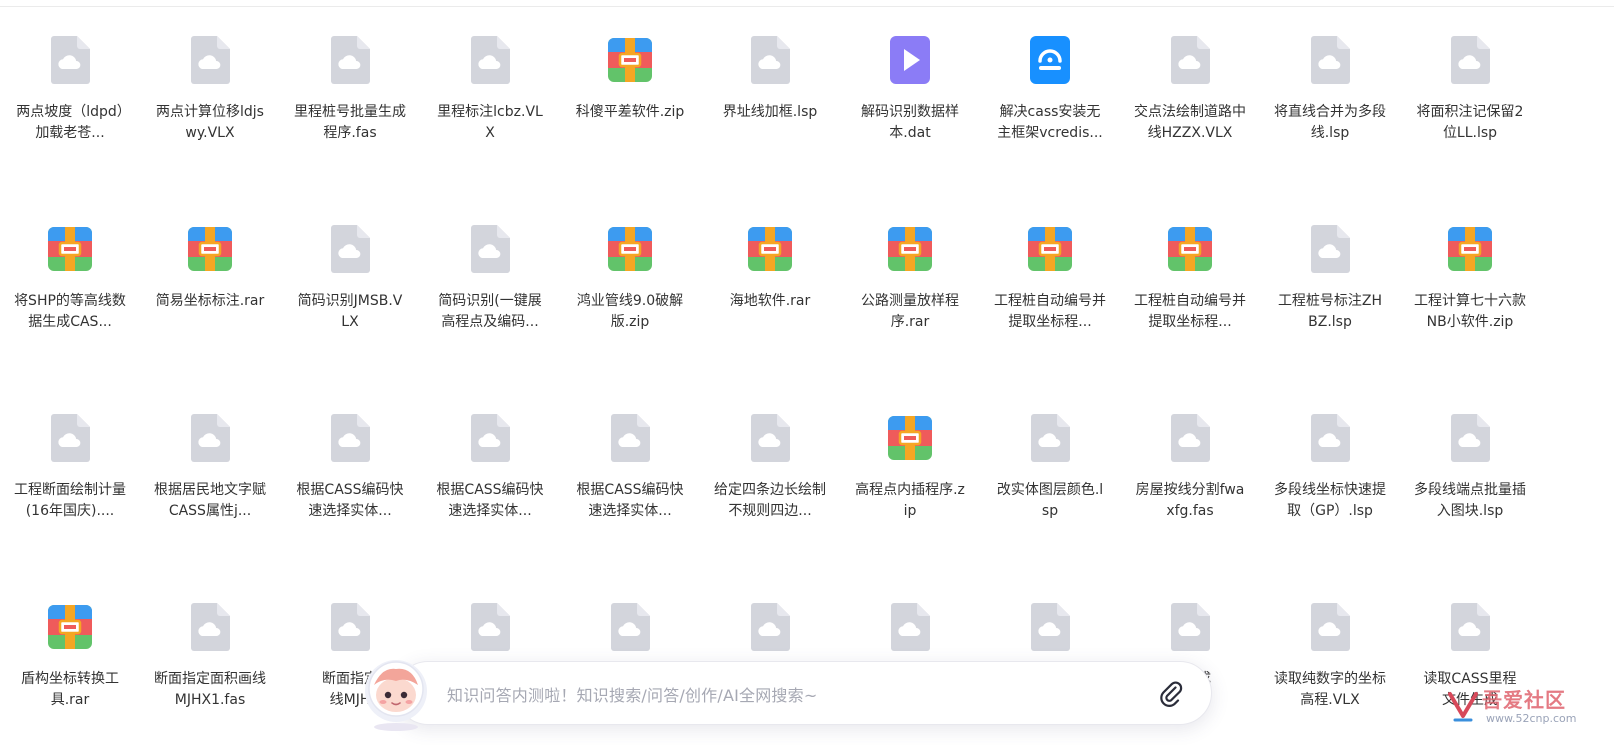 The height and width of the screenshot is (745, 1614). What do you see at coordinates (630, 97) in the screenshot?
I see `file-tile: 科傻平差软件.zip` at bounding box center [630, 97].